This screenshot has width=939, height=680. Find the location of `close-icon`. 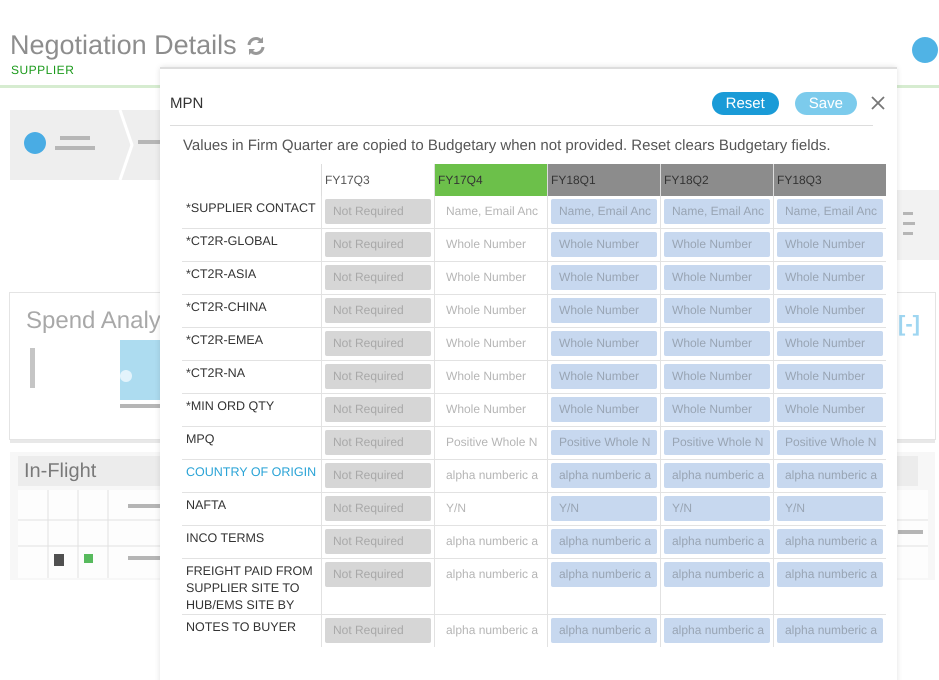

close-icon is located at coordinates (878, 103).